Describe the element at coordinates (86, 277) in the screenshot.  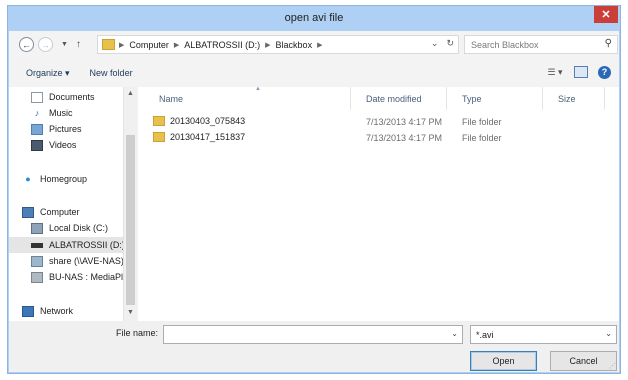
I see `sidebar-item-label: BU-NAS : MediaPlayer` at that location.